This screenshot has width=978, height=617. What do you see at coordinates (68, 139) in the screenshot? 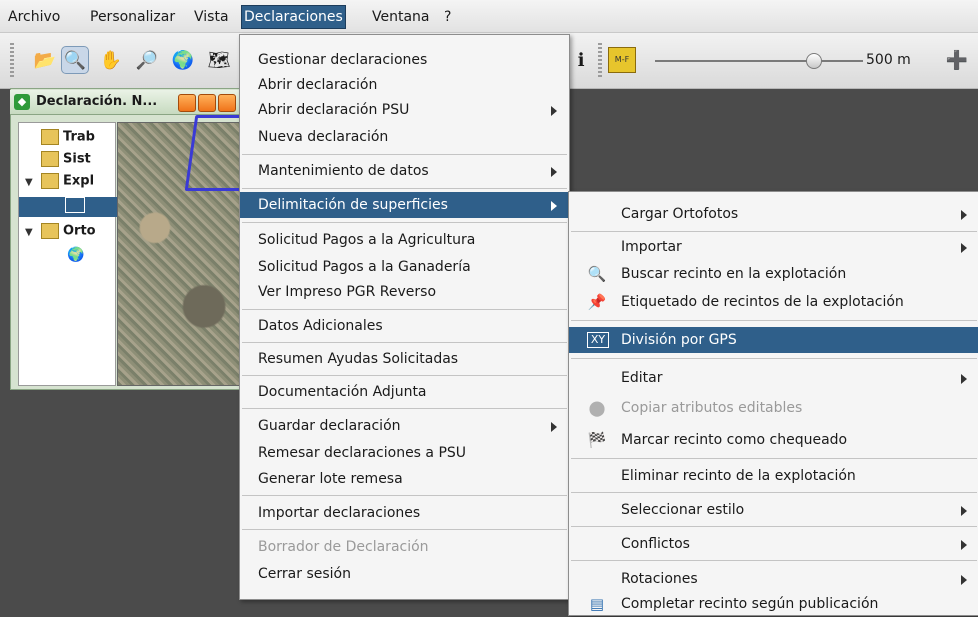
I see `tree-item: Trab` at bounding box center [68, 139].